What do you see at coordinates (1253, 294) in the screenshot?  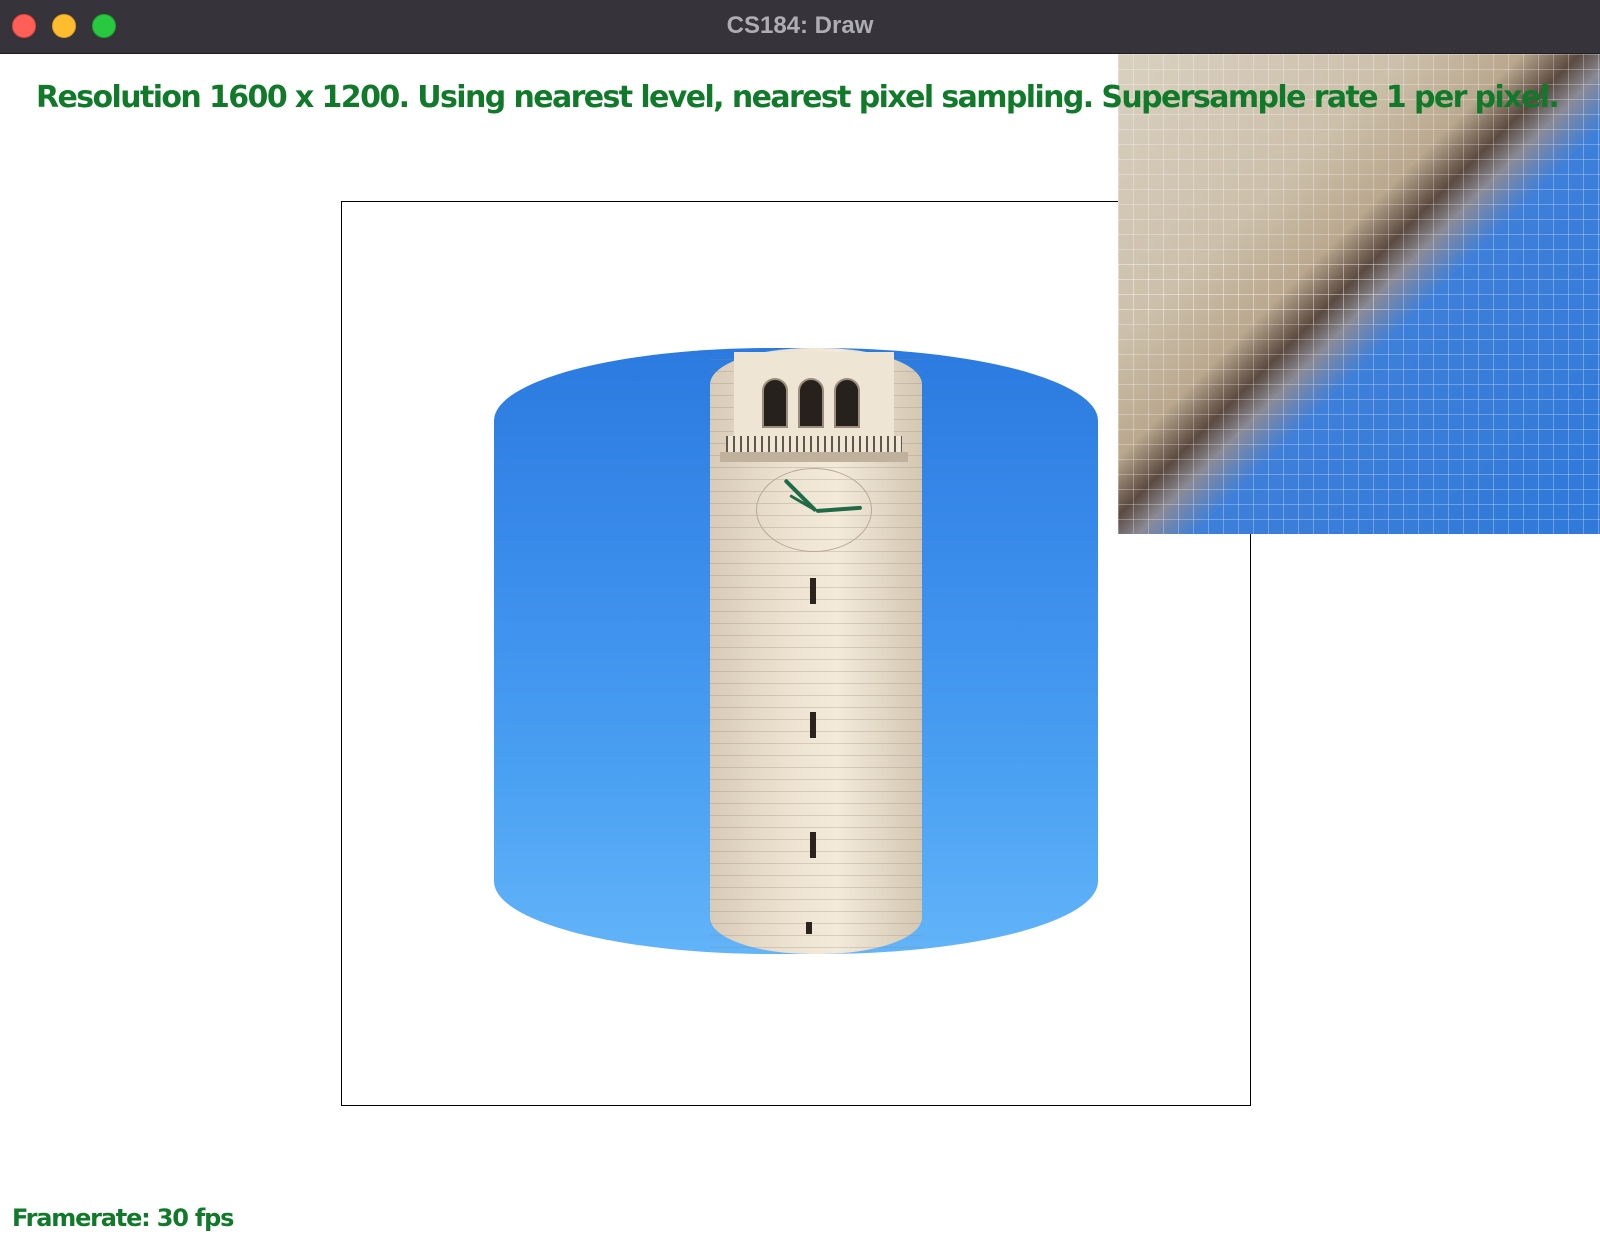 I see `pixel-inspector-band` at bounding box center [1253, 294].